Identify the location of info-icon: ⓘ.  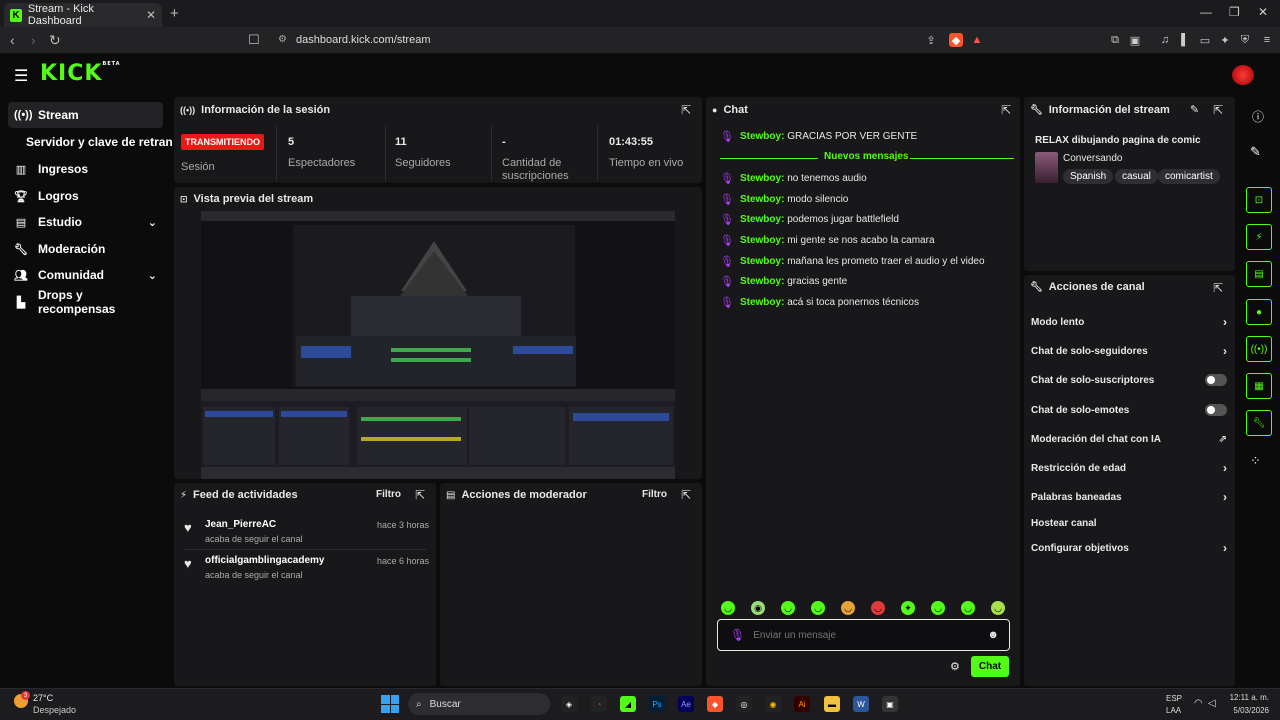
(1258, 116).